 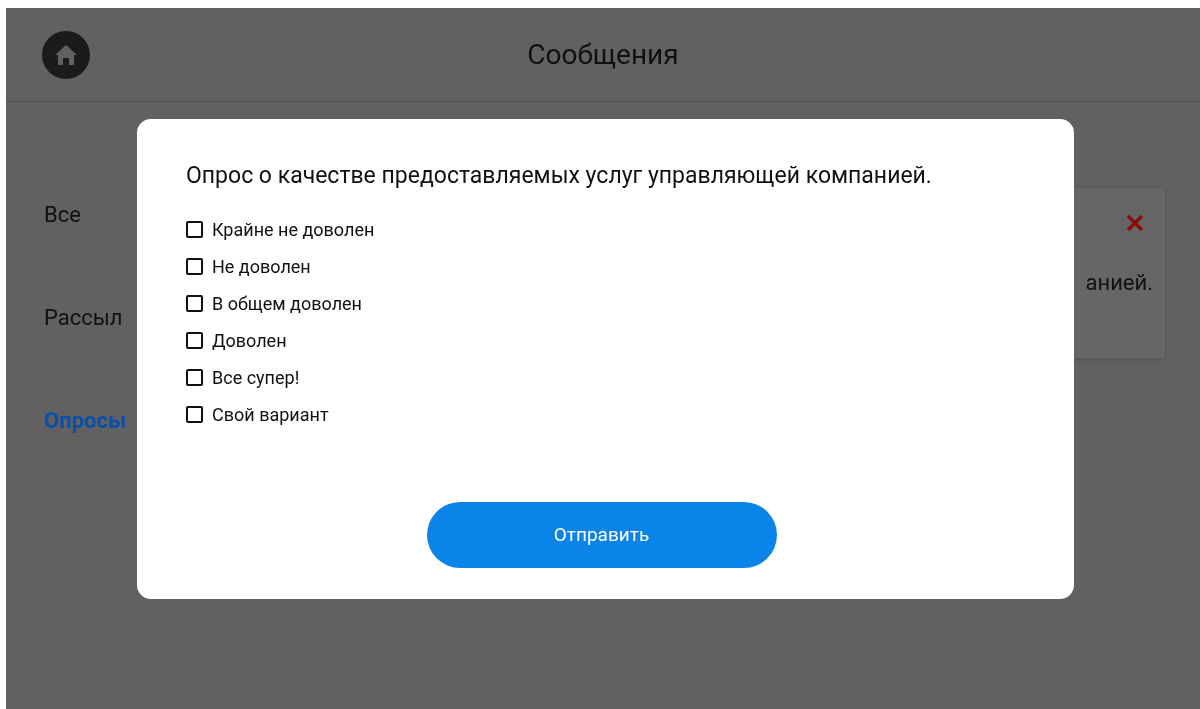 I want to click on home-icon, so click(x=66, y=54).